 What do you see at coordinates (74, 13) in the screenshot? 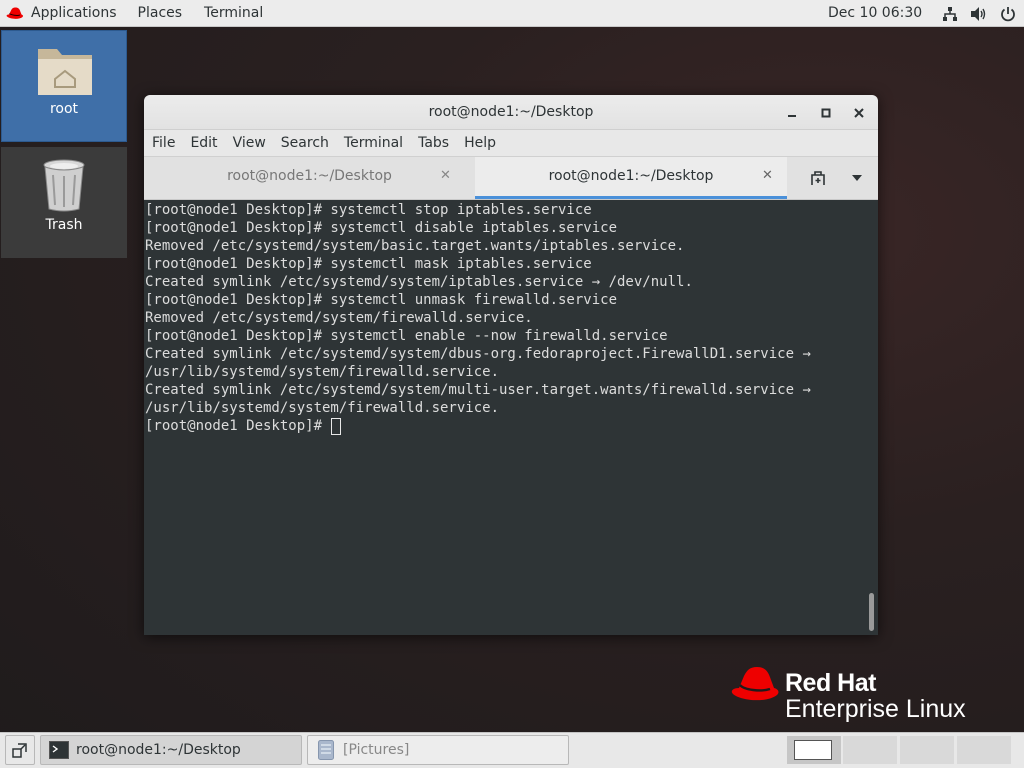
I see `applications-label: Applications` at bounding box center [74, 13].